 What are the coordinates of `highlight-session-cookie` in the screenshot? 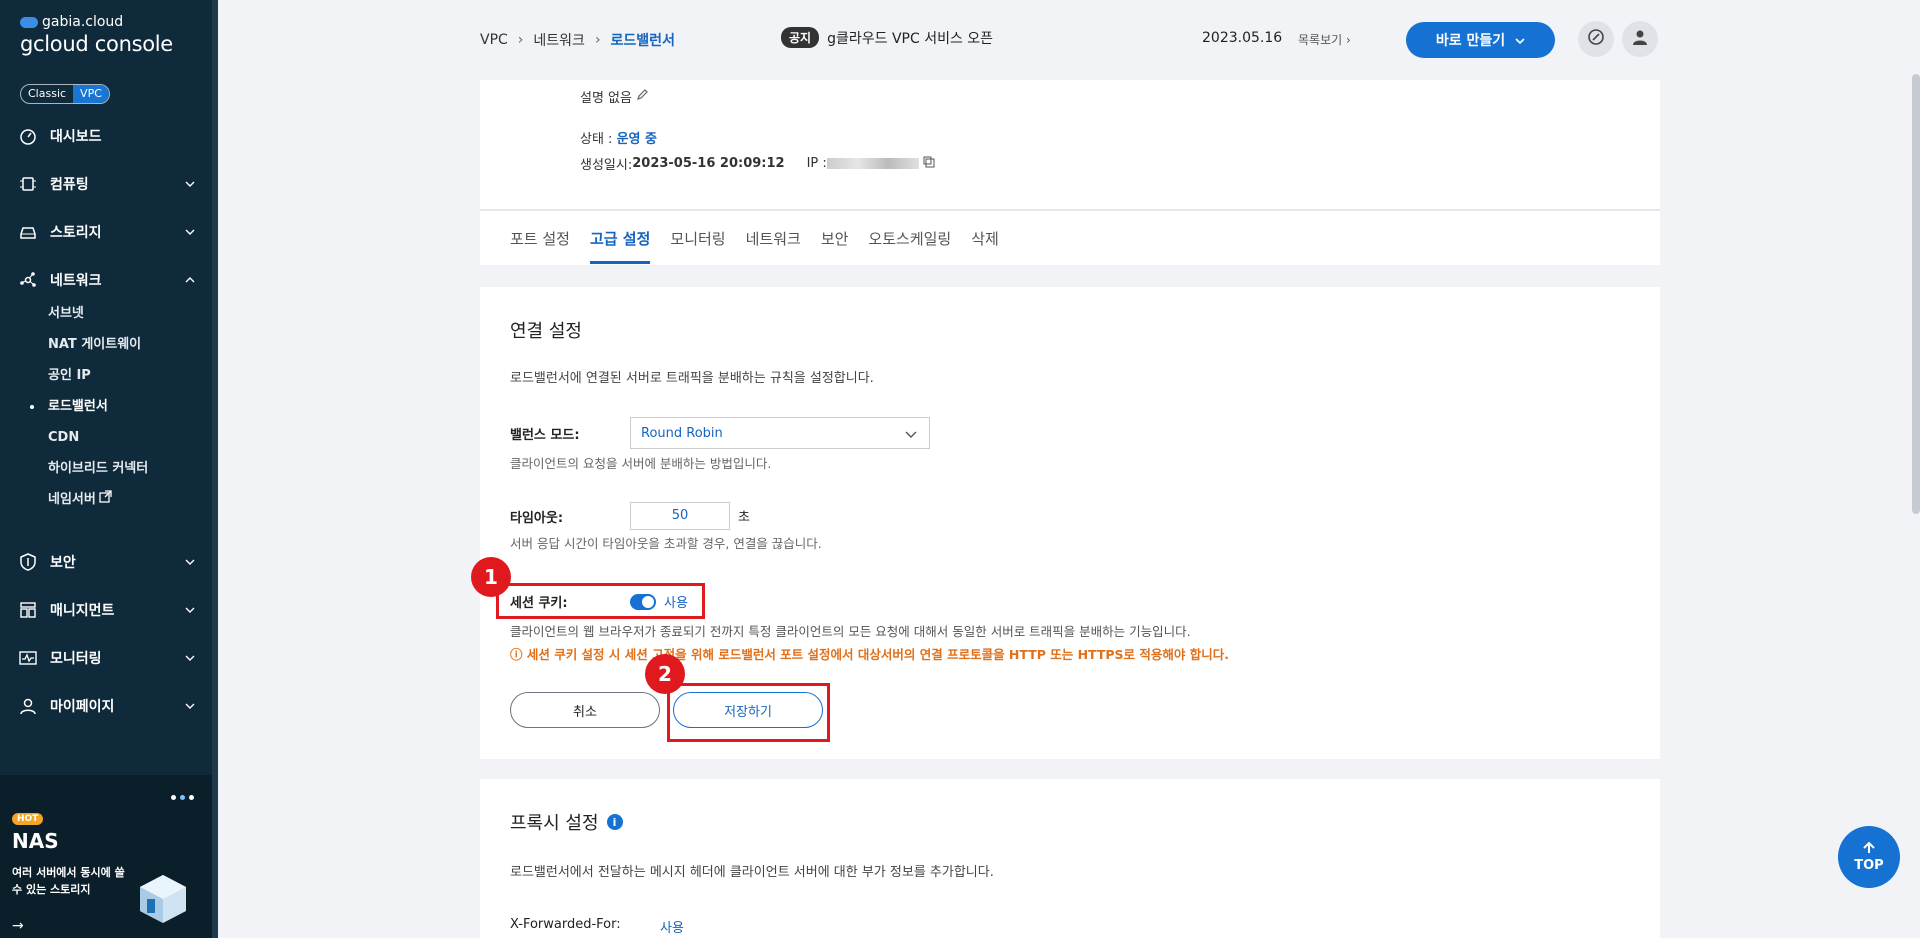 It's located at (600, 601).